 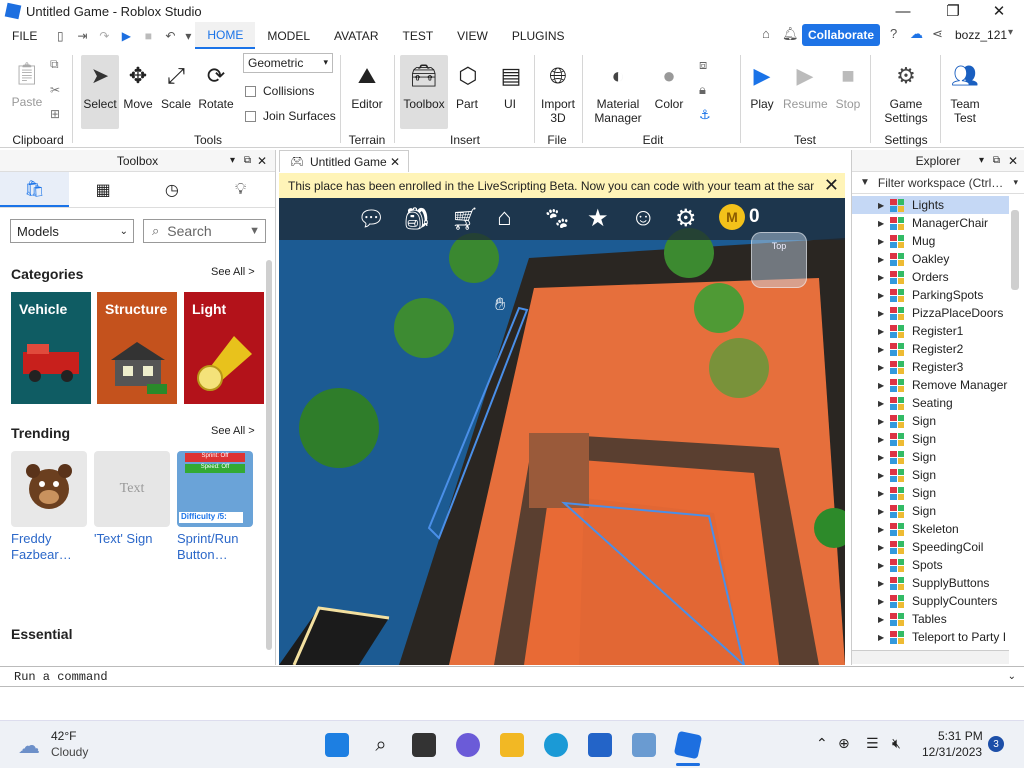 What do you see at coordinates (558, 92) in the screenshot?
I see `import-3d-button: 🌐︎ Import 3D` at bounding box center [558, 92].